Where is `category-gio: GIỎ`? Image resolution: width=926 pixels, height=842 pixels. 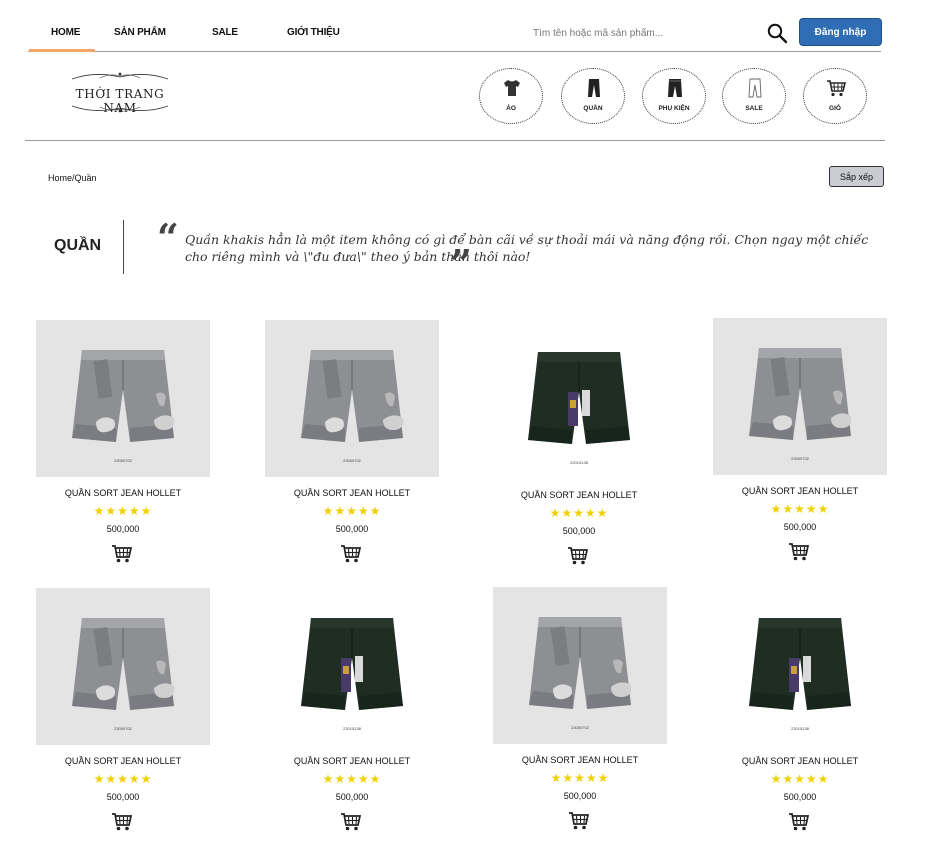 category-gio: GIỎ is located at coordinates (835, 96).